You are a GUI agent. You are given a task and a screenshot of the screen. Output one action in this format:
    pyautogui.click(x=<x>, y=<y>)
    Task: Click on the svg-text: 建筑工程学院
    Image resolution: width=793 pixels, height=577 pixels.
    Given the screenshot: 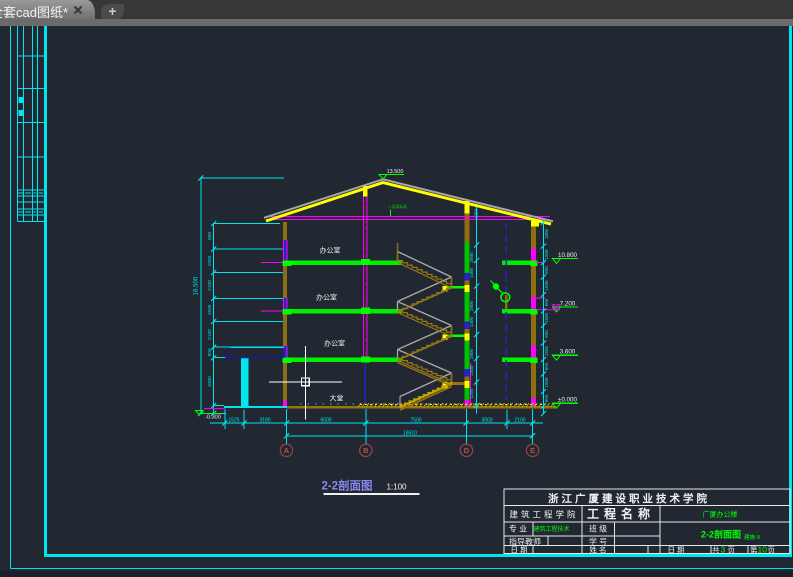 What is the action you would take?
    pyautogui.click(x=543, y=515)
    